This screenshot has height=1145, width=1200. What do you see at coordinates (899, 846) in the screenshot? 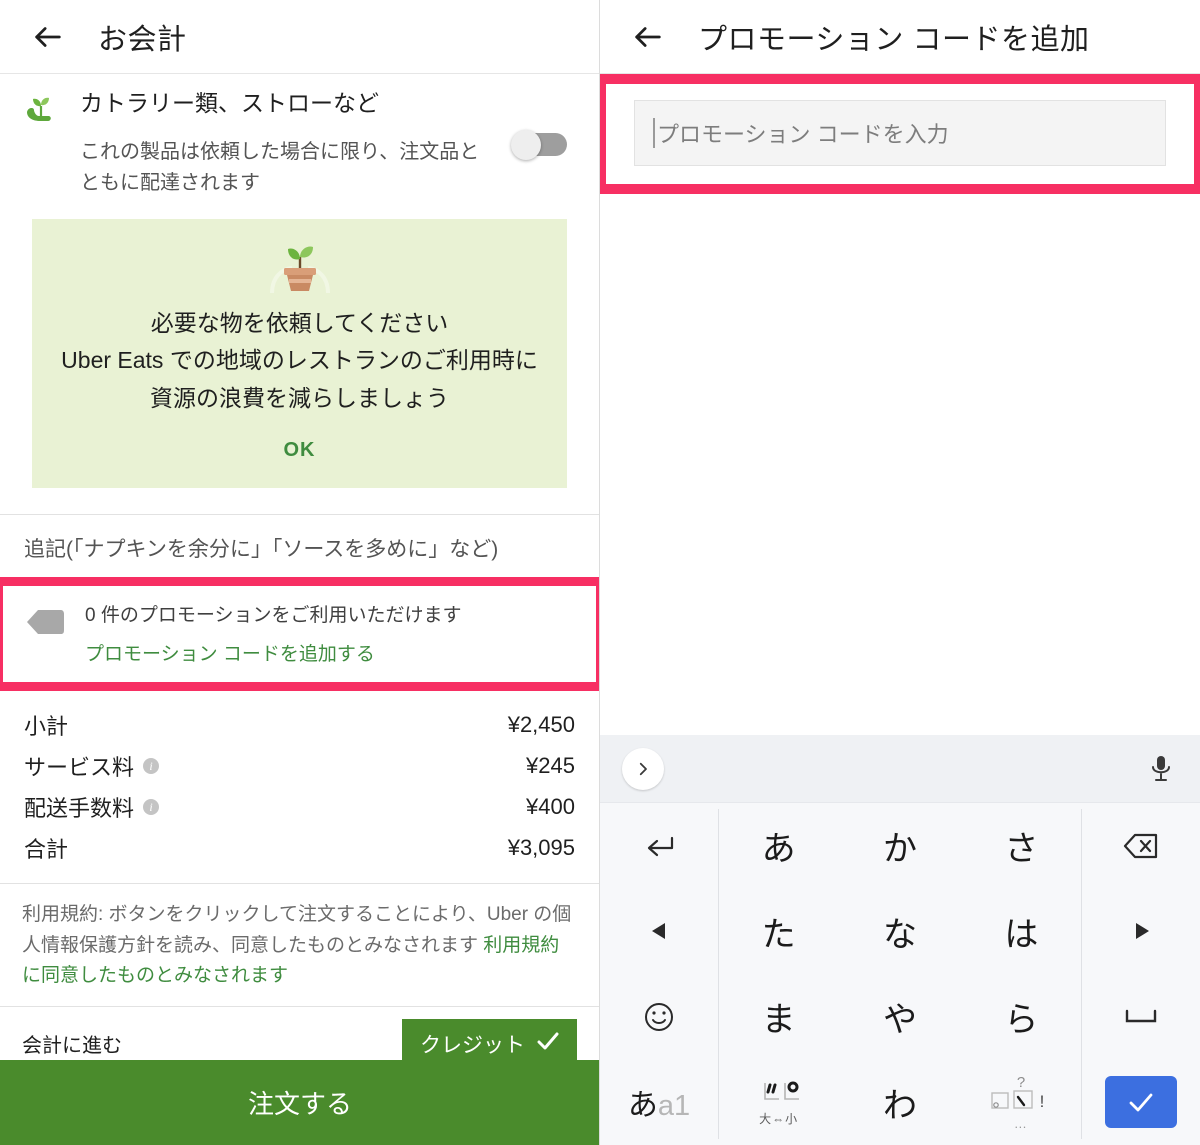
I see `key-ka: か` at bounding box center [899, 846].